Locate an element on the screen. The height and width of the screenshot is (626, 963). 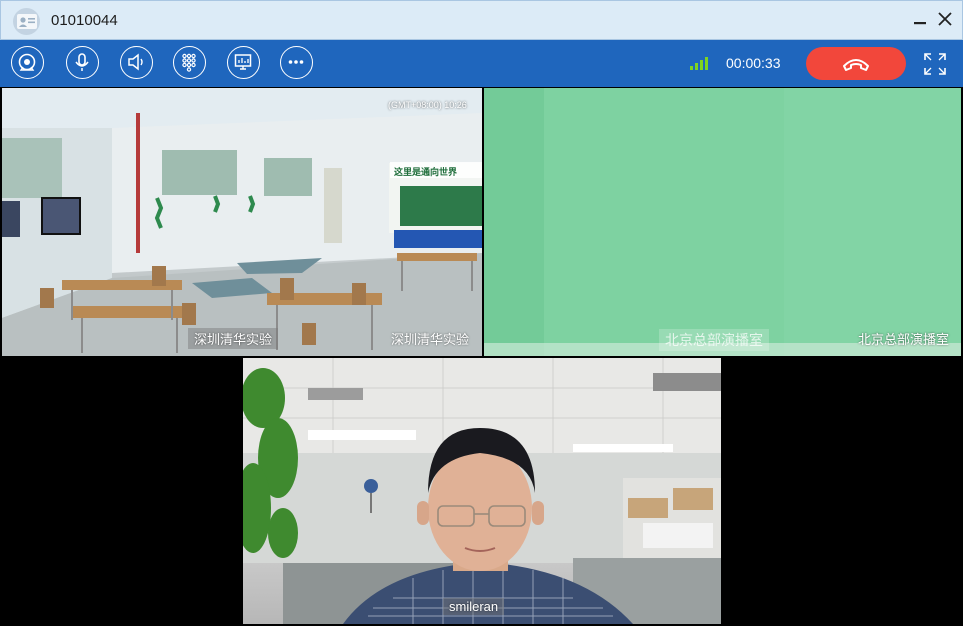
camera-button is located at coordinates (27, 62).